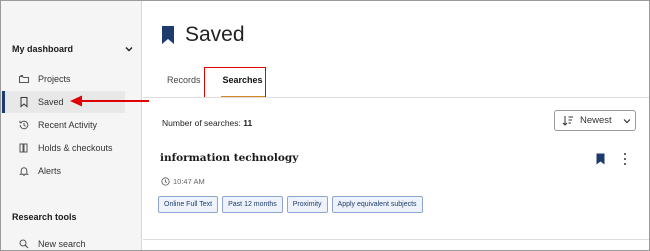 The height and width of the screenshot is (251, 650). I want to click on sidebar-item-holds-checkouts: Holds & checkouts, so click(63, 148).